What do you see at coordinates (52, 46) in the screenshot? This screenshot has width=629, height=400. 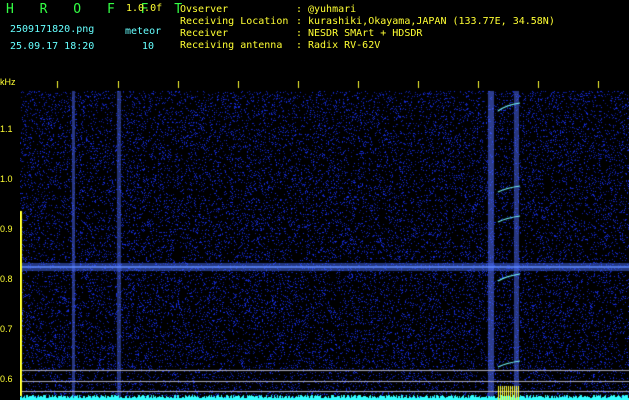 I see `date-time: 25.09.17 18:20` at bounding box center [52, 46].